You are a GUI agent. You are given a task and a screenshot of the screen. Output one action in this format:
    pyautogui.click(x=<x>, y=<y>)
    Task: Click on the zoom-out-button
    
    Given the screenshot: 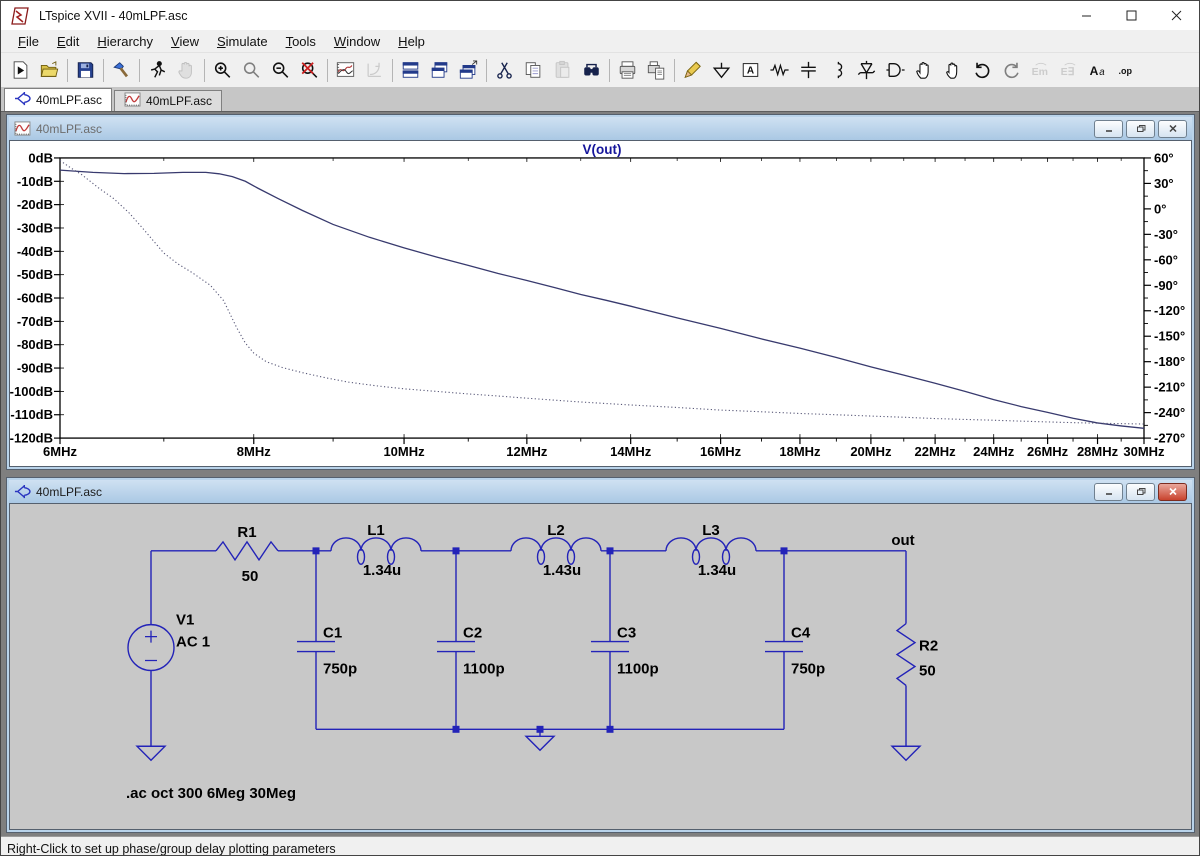 What is the action you would take?
    pyautogui.click(x=280, y=70)
    